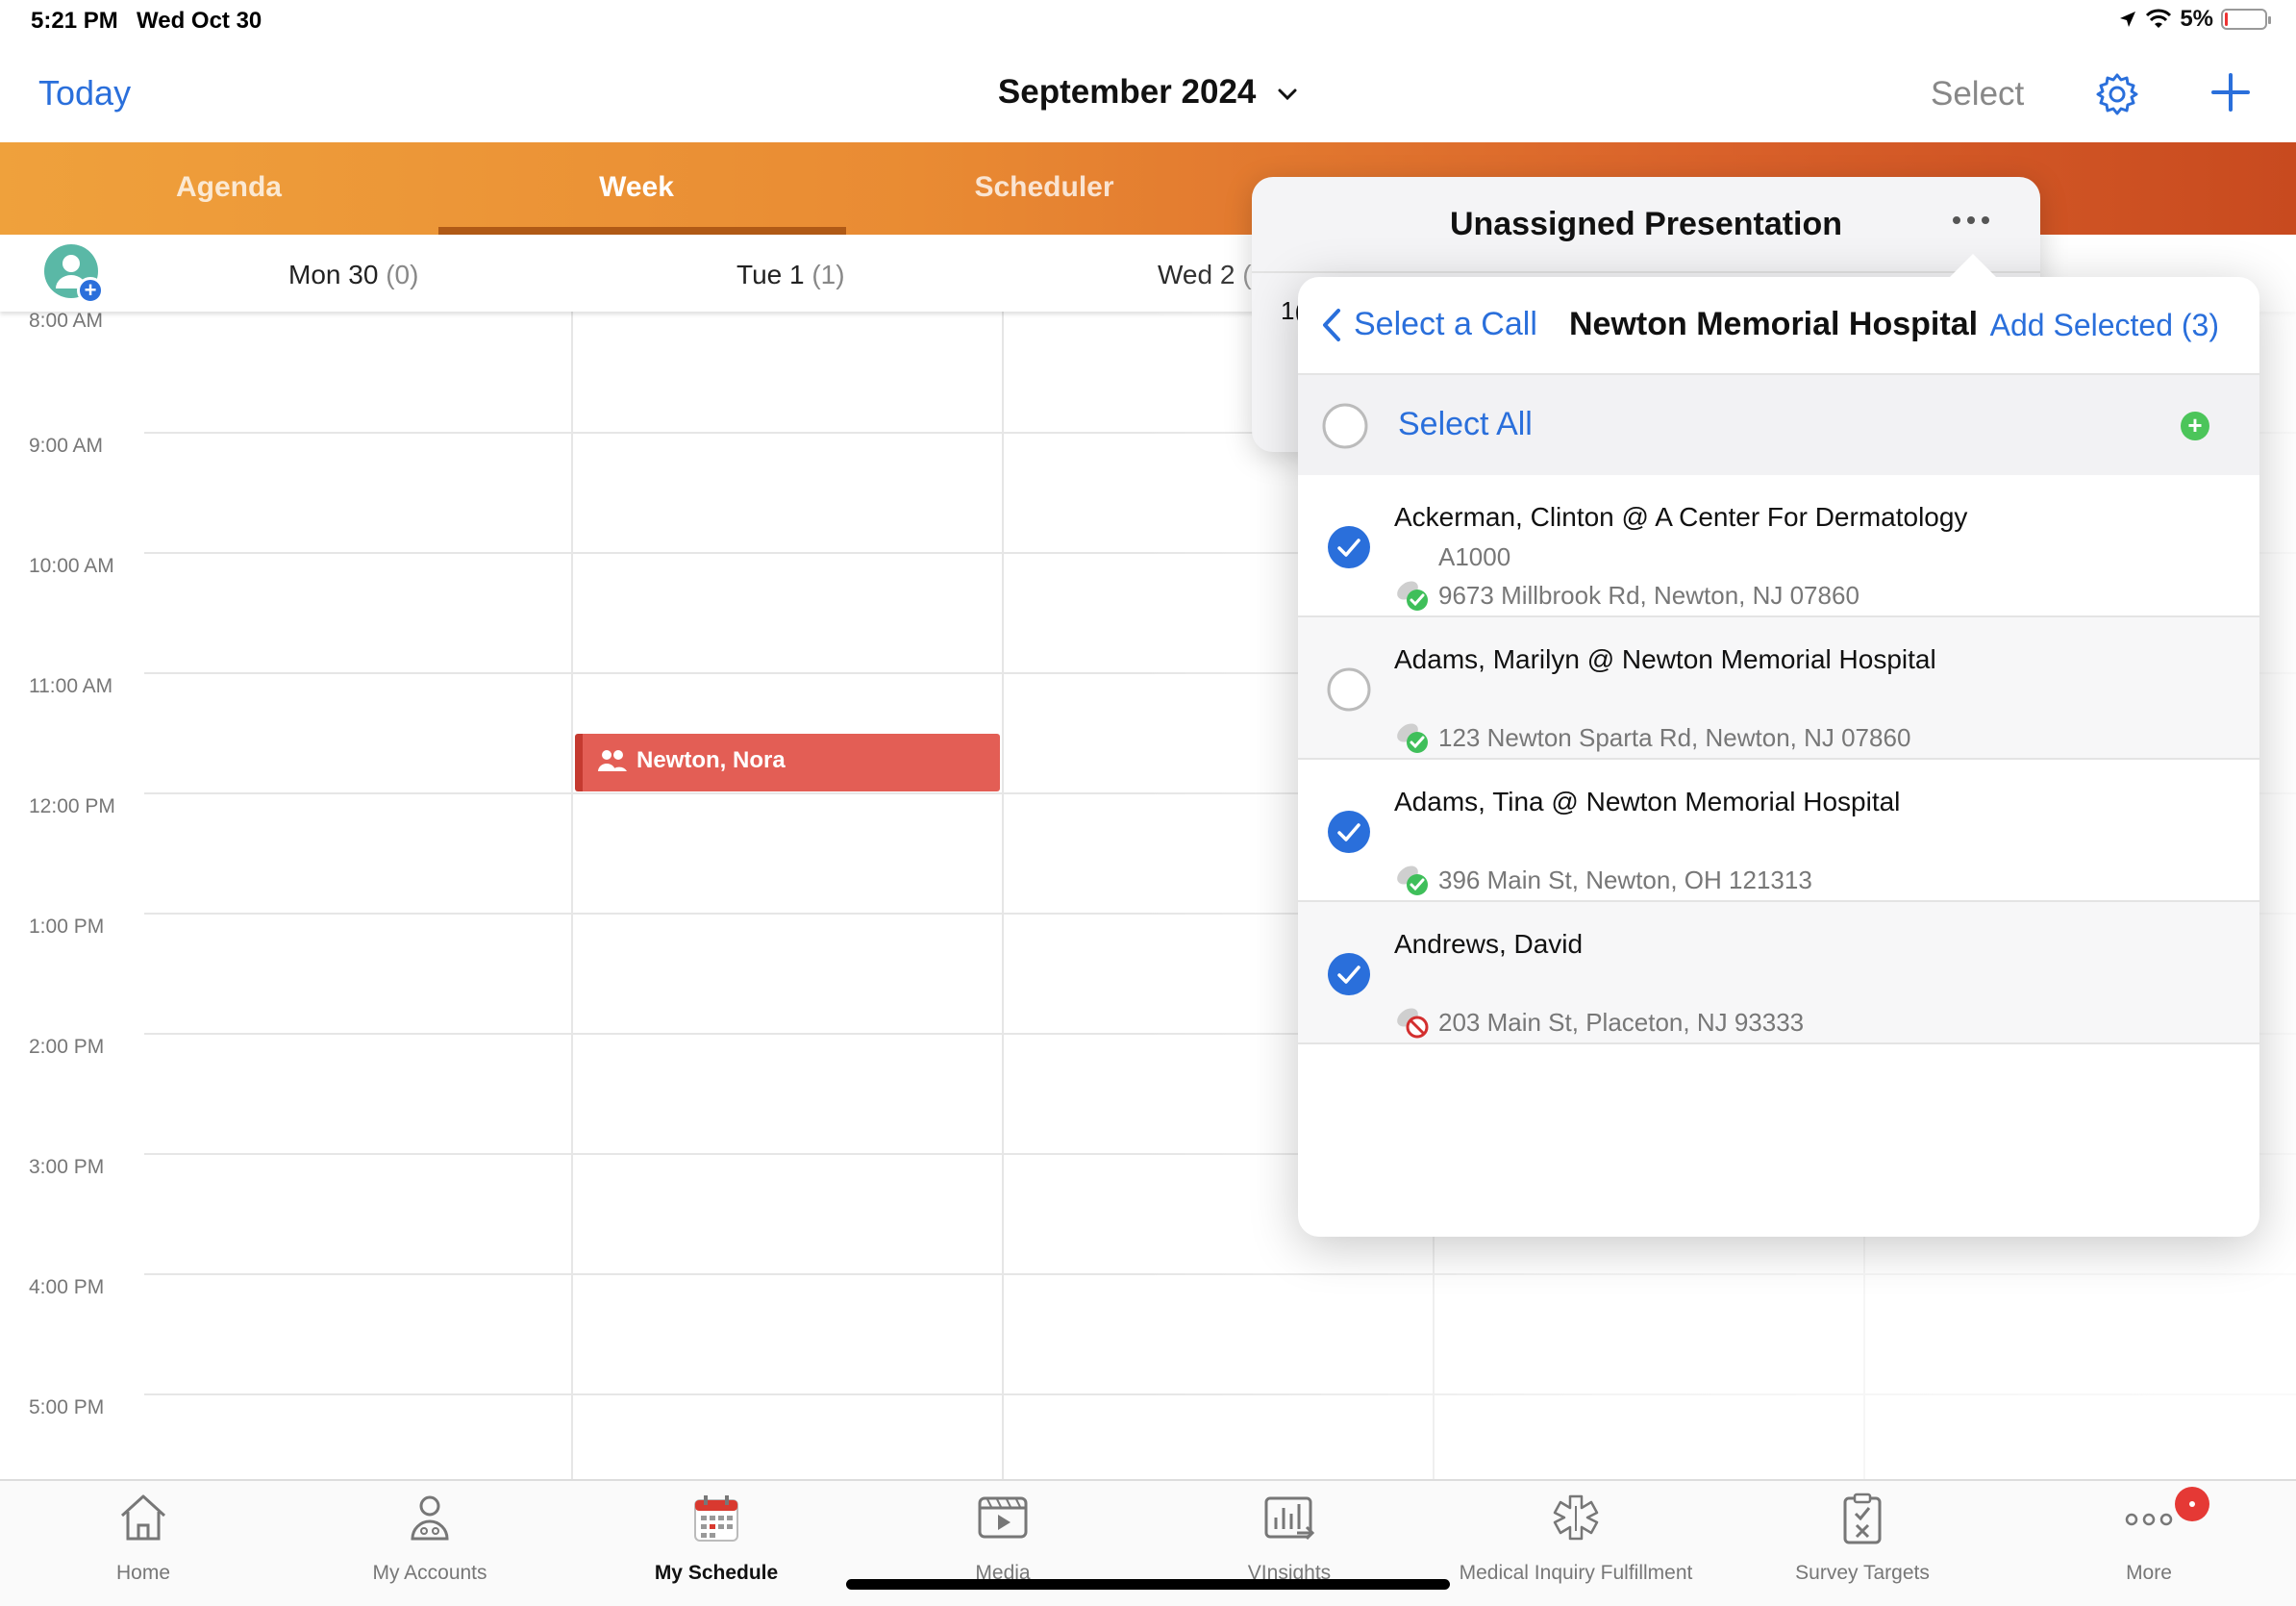 The image size is (2296, 1606). What do you see at coordinates (2195, 426) in the screenshot?
I see `add-green-icon: +` at bounding box center [2195, 426].